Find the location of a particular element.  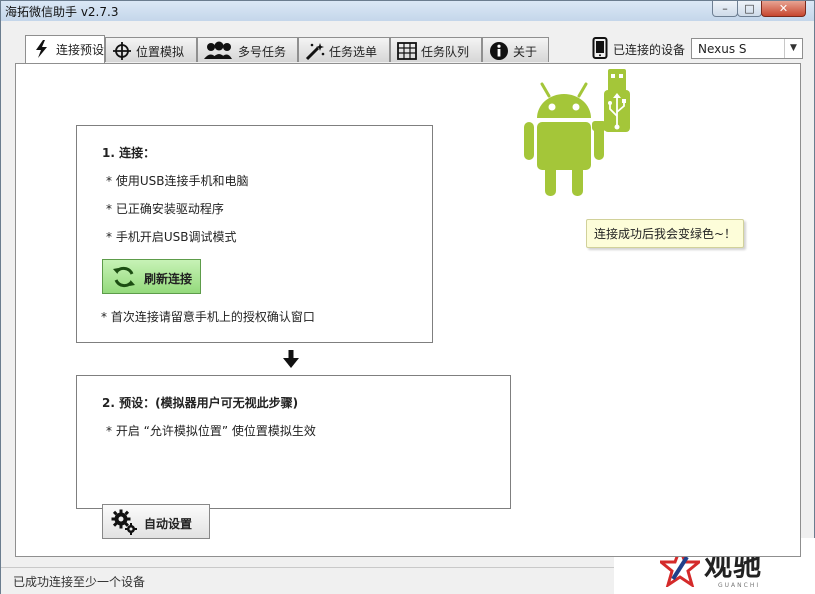

auto-setup-button: 自动设置 is located at coordinates (156, 521).